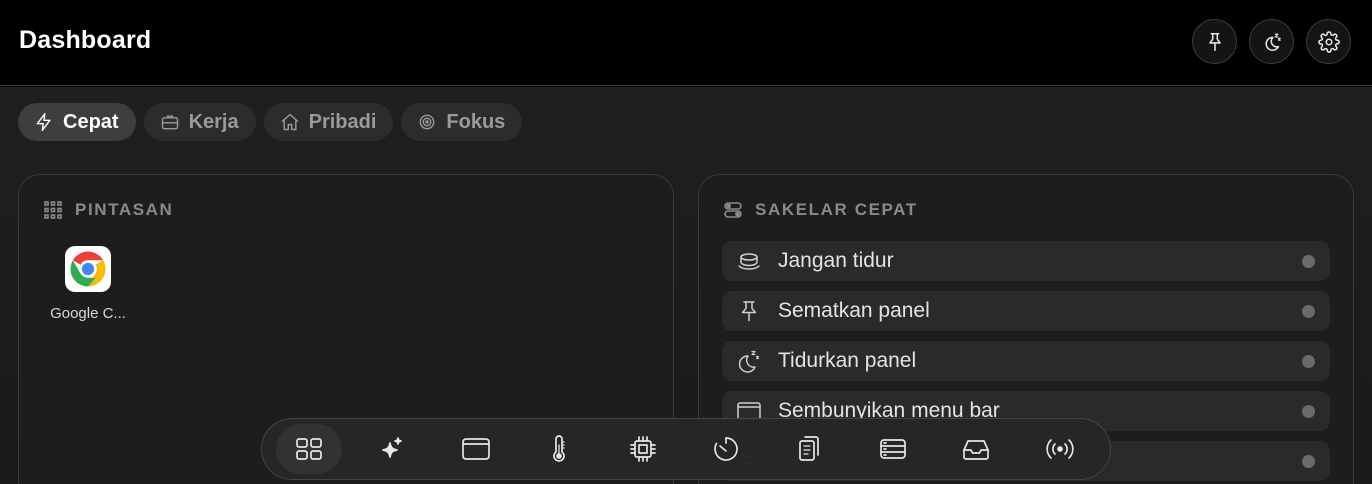 Image resolution: width=1372 pixels, height=484 pixels. I want to click on toggle-tidurkan-panel: Tidurkan panel, so click(1026, 361).